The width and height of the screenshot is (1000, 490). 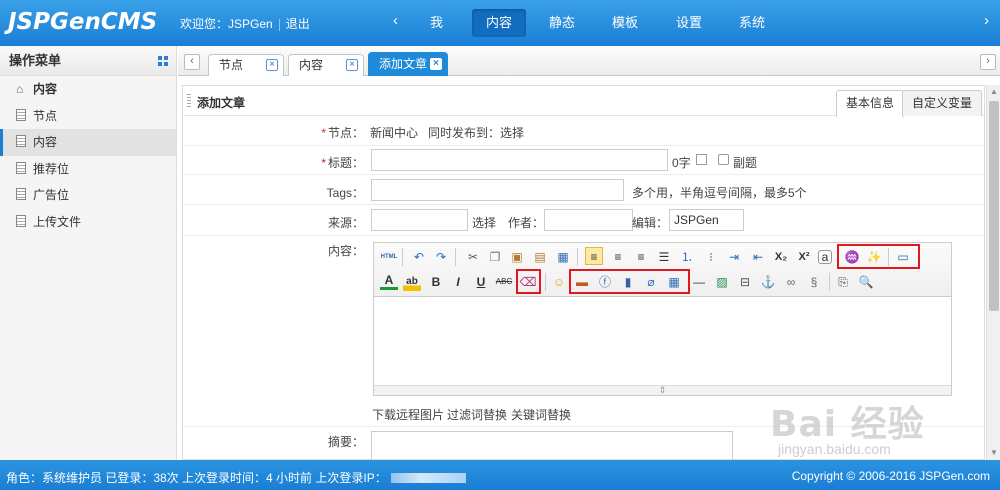 I want to click on align-right-icon: ≡, so click(x=641, y=257).